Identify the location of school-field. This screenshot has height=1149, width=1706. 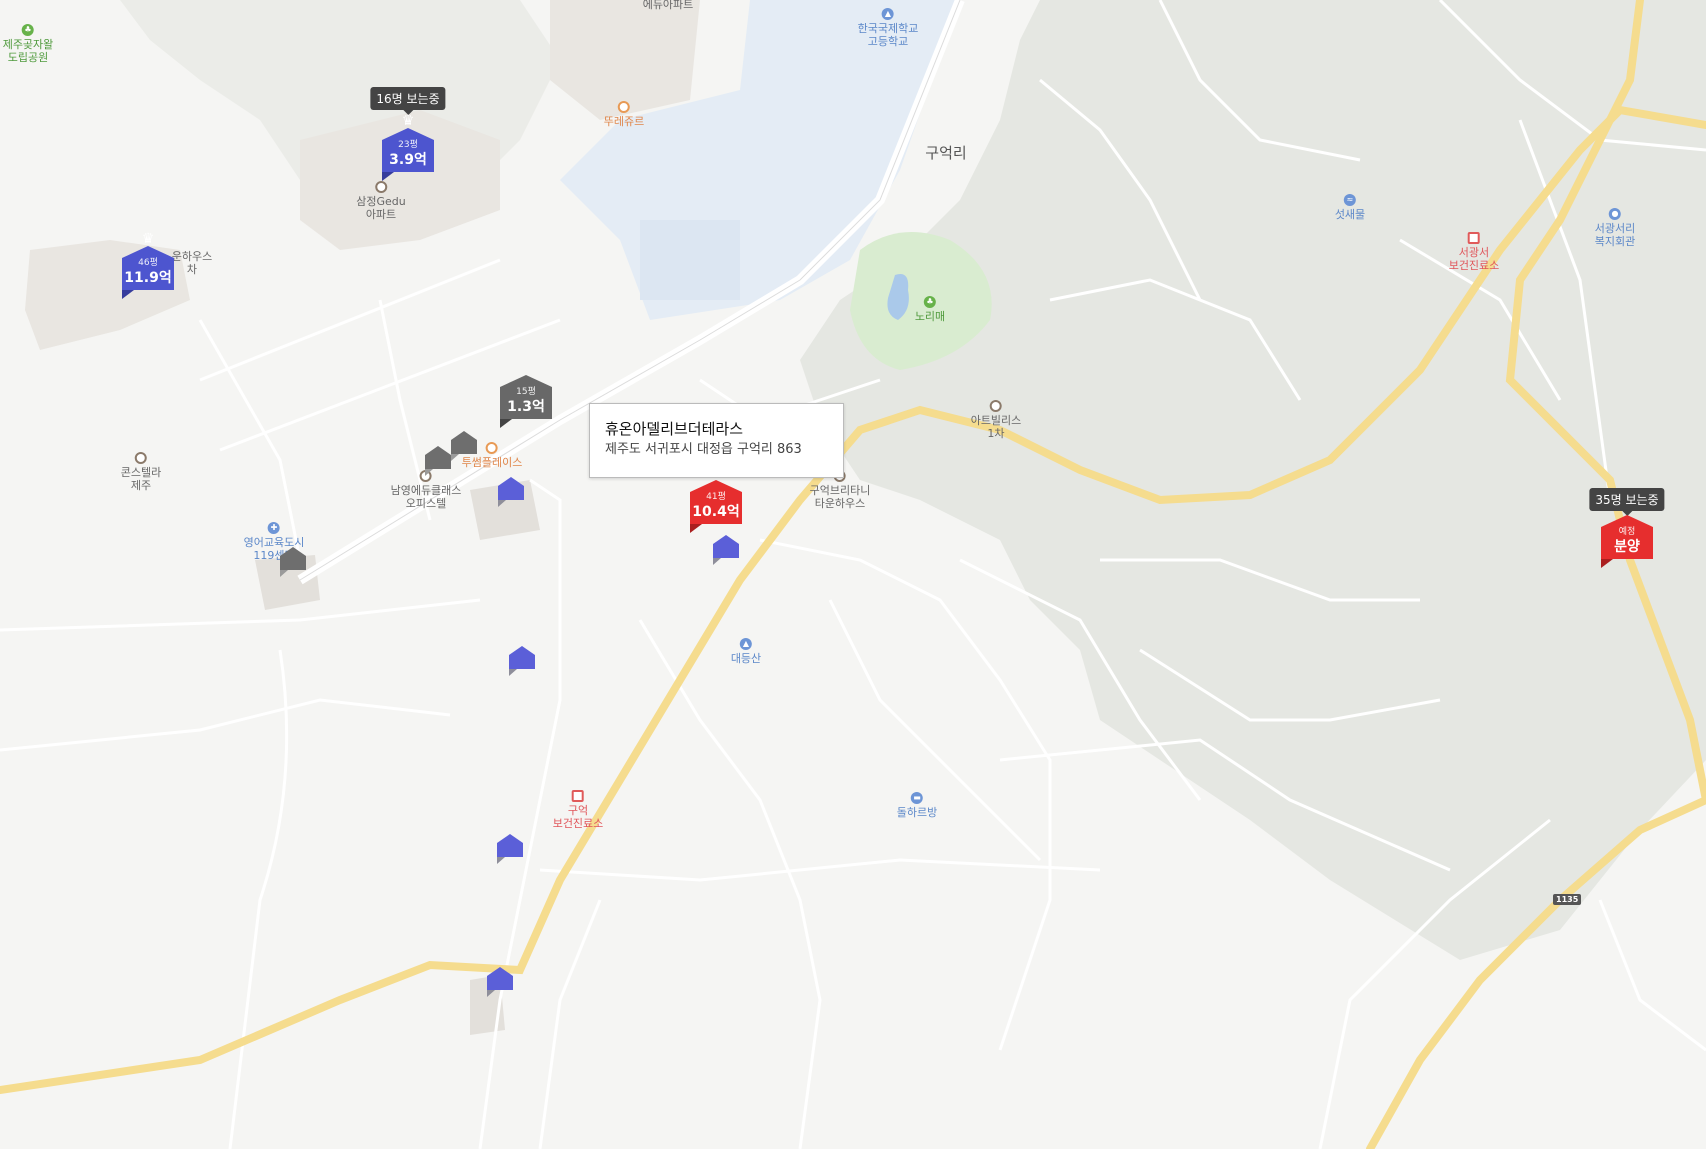
(690, 260).